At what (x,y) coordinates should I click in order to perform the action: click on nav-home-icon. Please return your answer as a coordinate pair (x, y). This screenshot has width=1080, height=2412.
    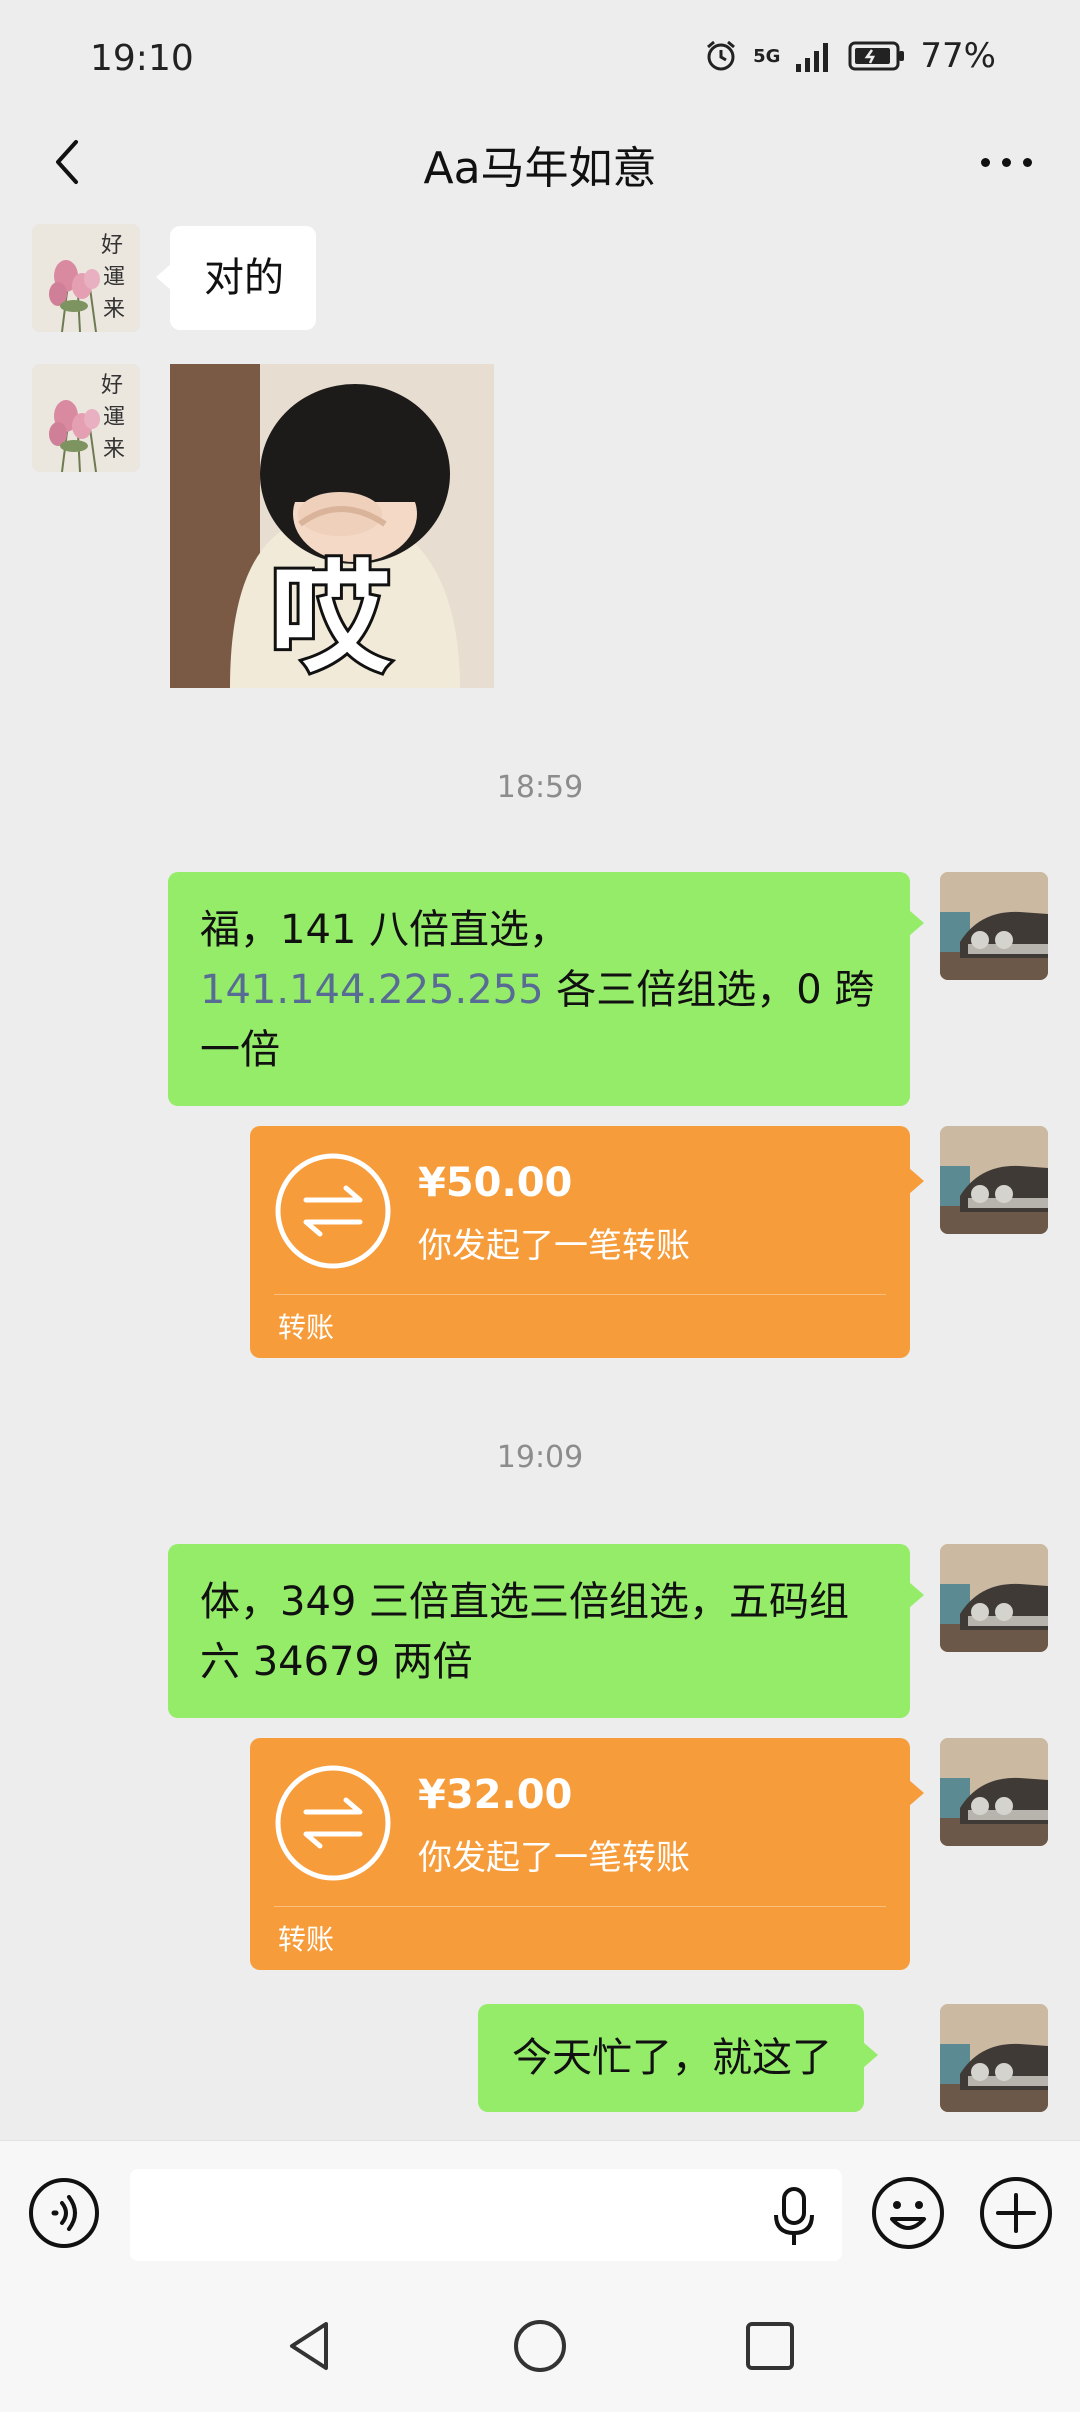
    Looking at the image, I should click on (540, 2346).